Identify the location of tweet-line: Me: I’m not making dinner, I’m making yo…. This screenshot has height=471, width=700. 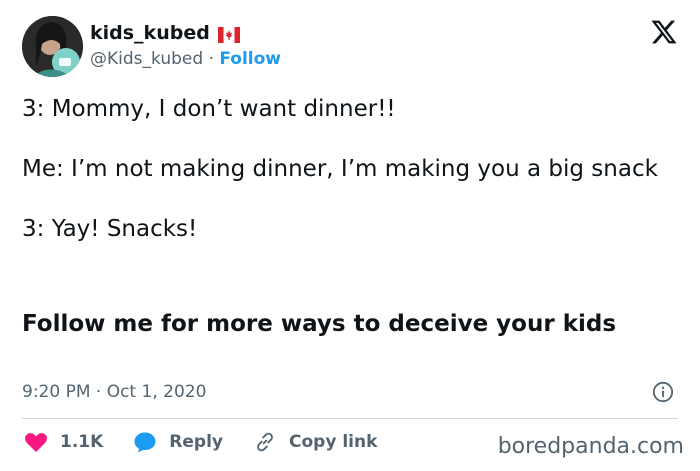
(340, 169).